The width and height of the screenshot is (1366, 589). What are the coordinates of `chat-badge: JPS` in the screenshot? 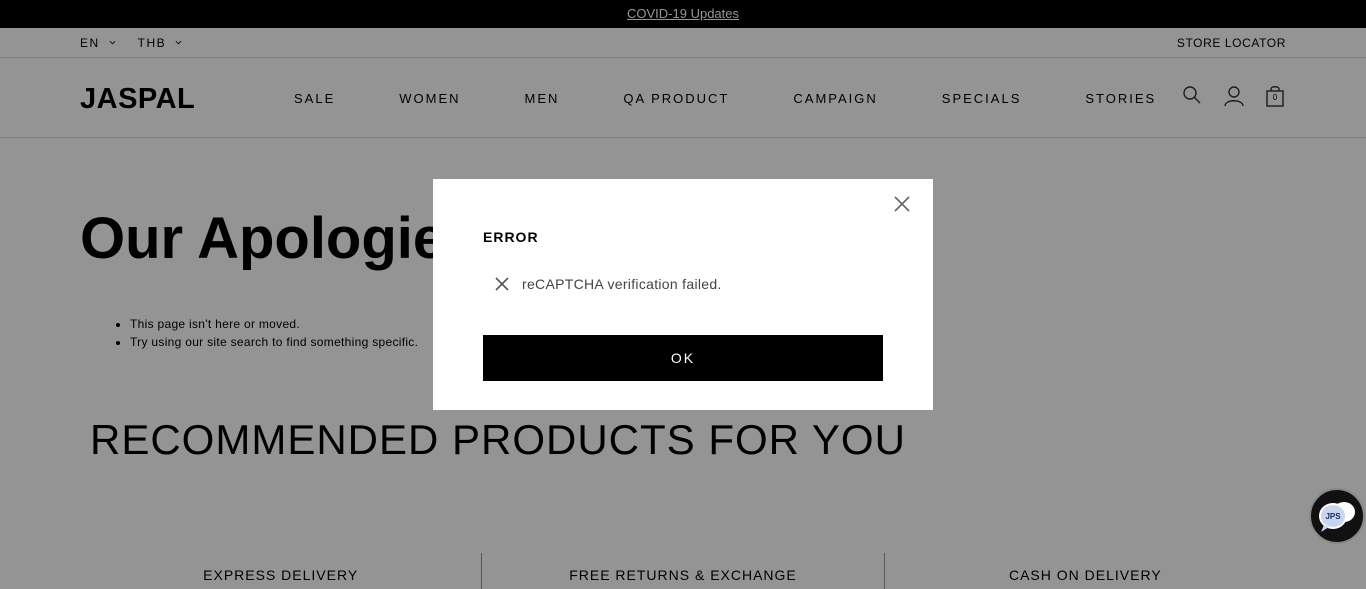 It's located at (1333, 516).